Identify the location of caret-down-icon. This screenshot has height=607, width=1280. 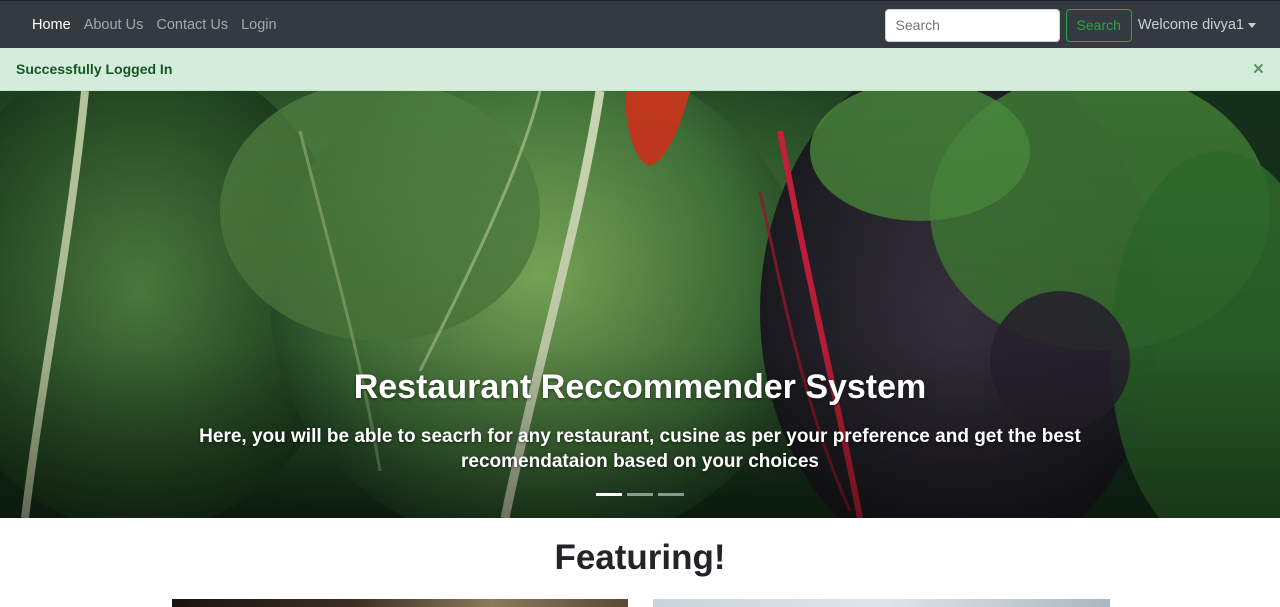
(1252, 25).